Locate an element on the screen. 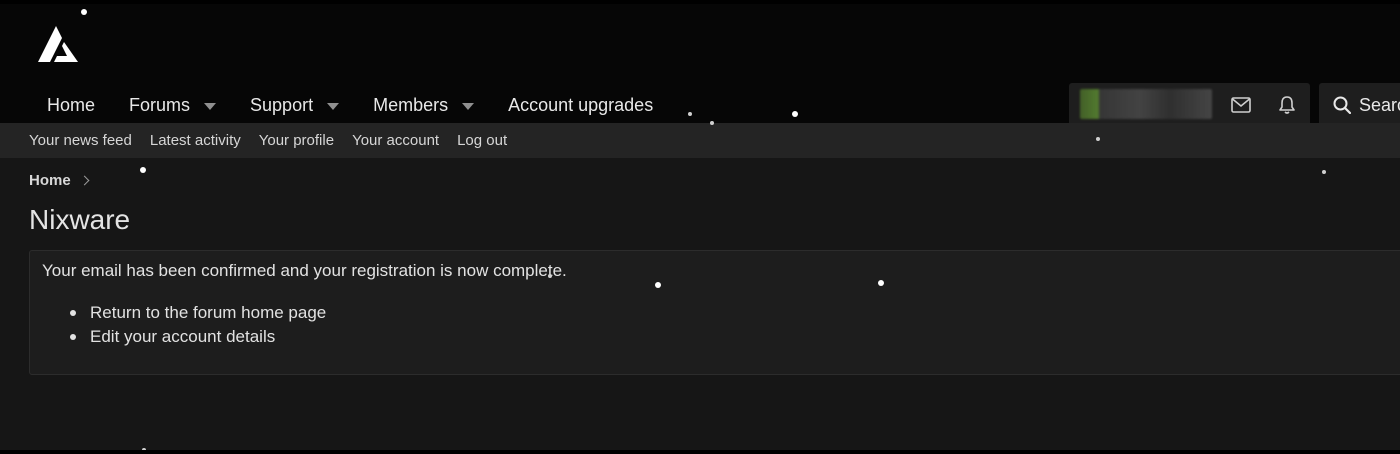 This screenshot has height=454, width=1400. search-label: Search is located at coordinates (1379, 104).